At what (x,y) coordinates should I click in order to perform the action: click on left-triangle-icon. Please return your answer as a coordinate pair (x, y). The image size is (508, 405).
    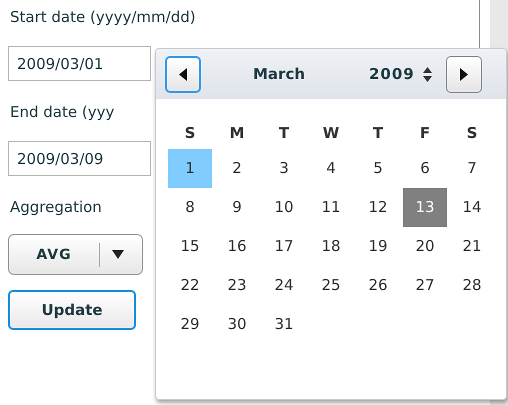
    Looking at the image, I should click on (183, 74).